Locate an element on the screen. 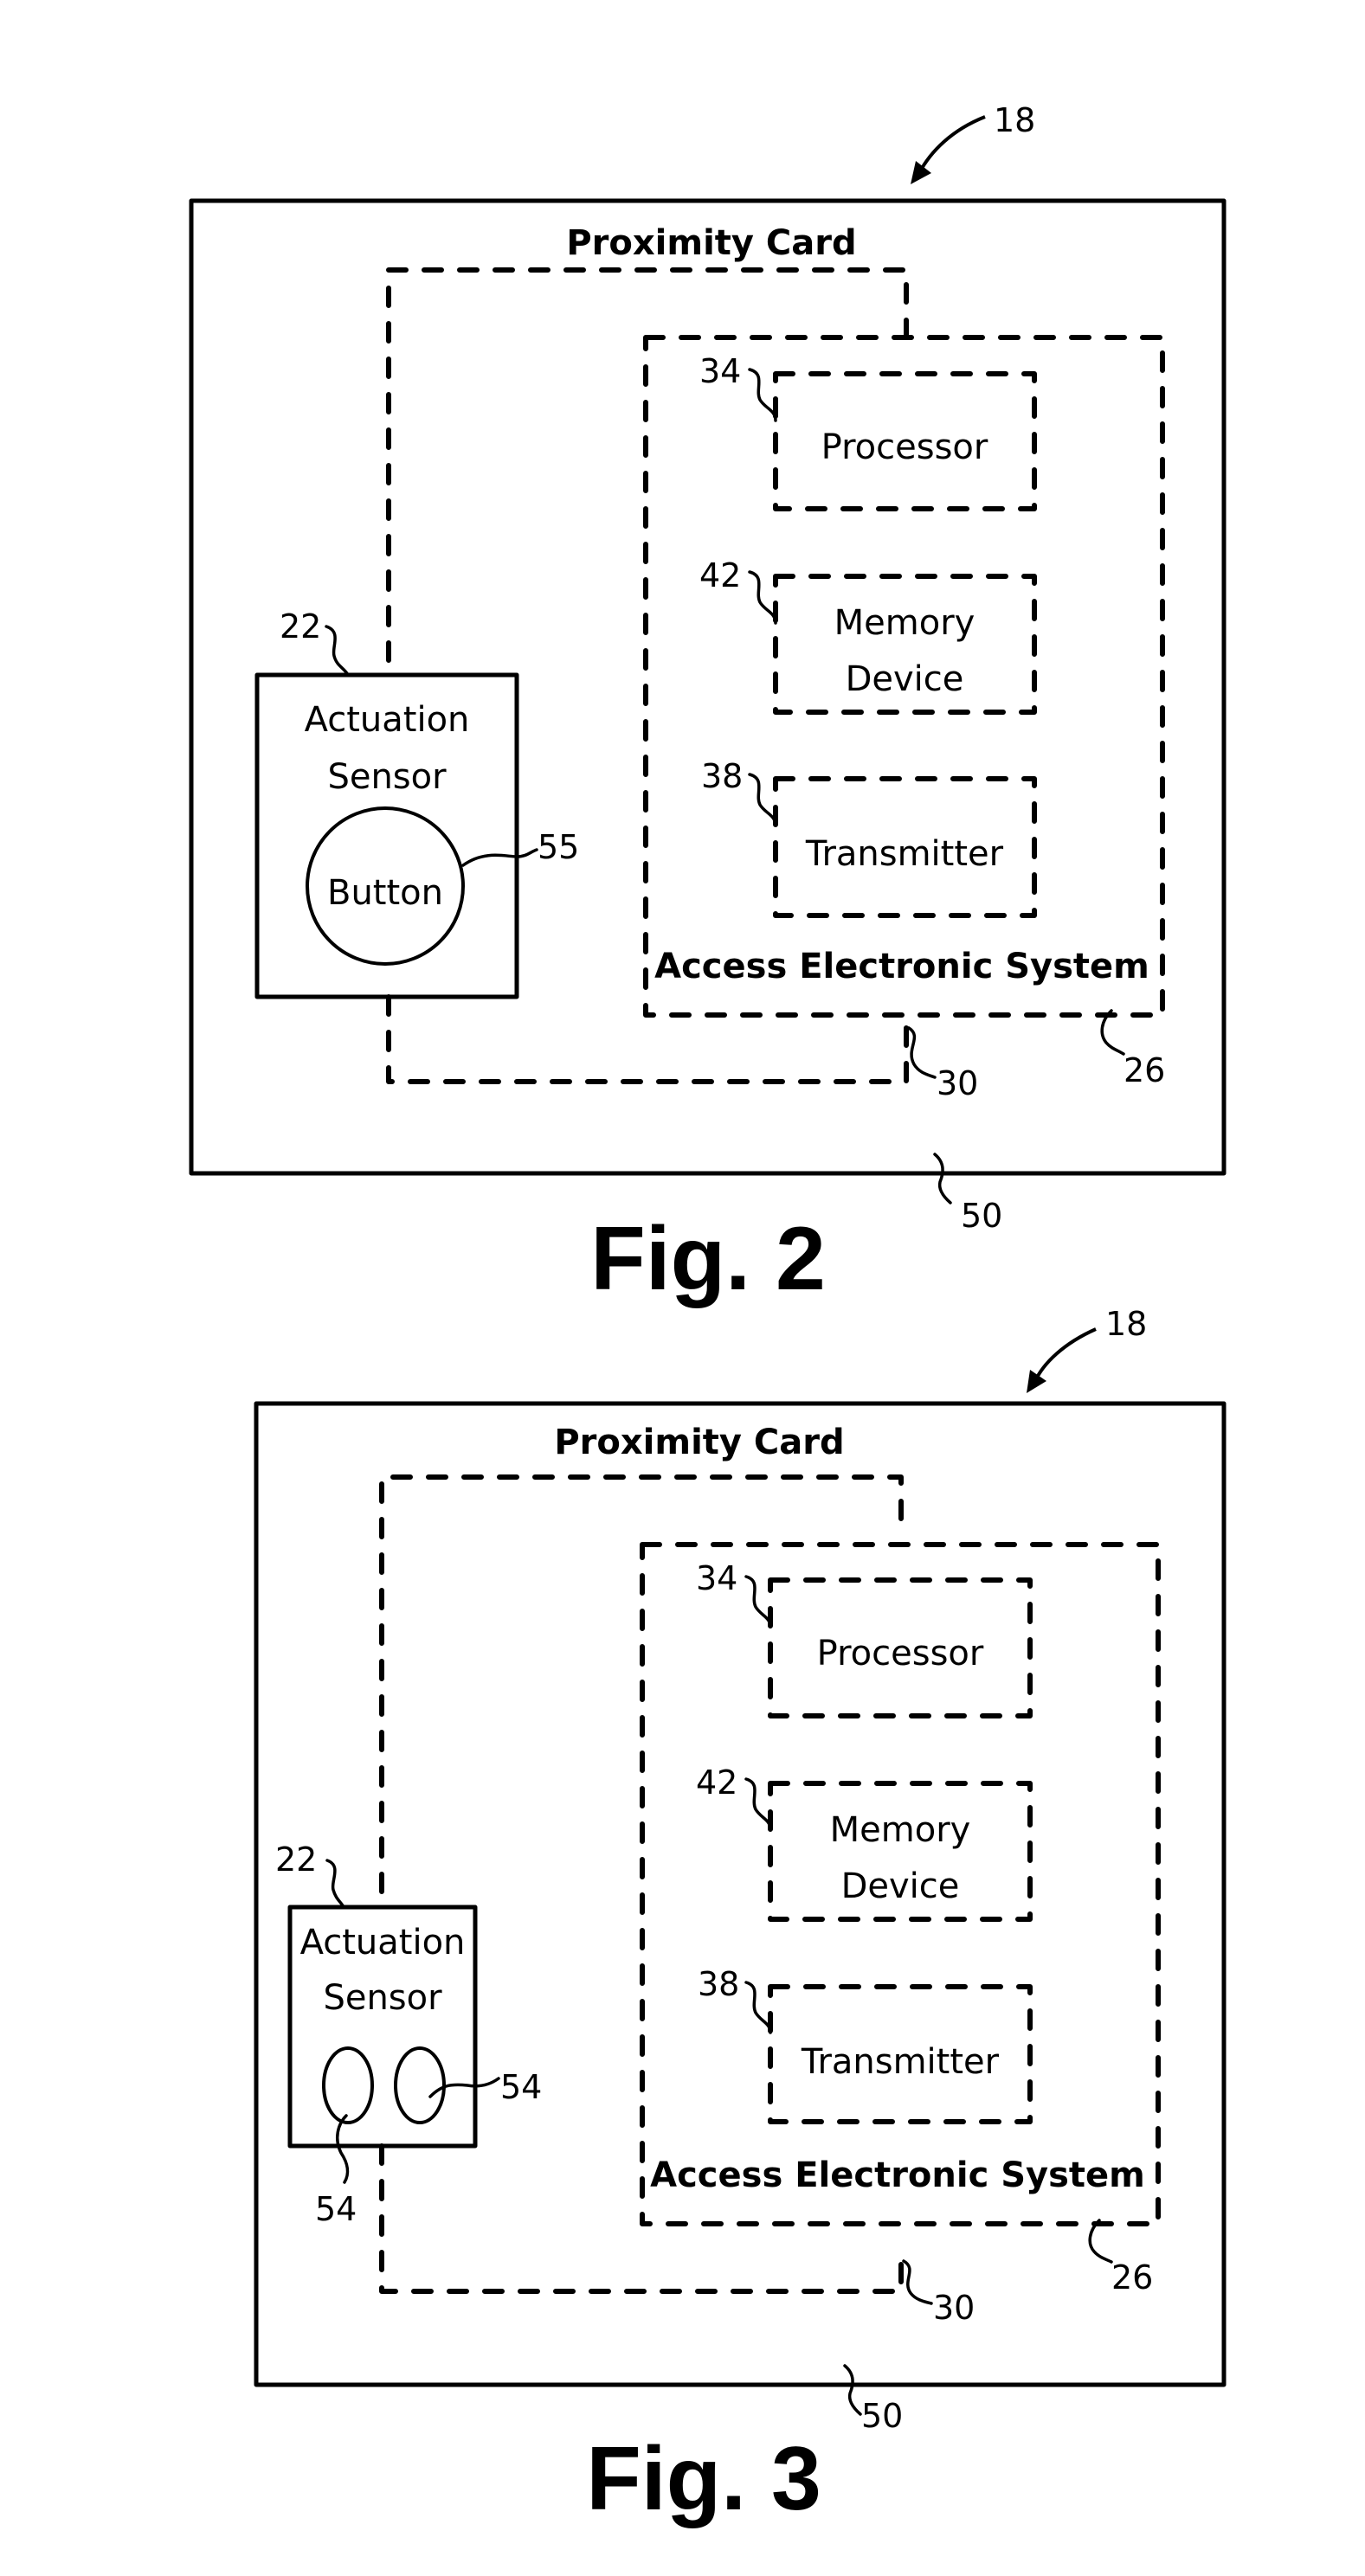 Image resolution: width=1365 pixels, height=2576 pixels. leader-54-left is located at coordinates (343, 2149).